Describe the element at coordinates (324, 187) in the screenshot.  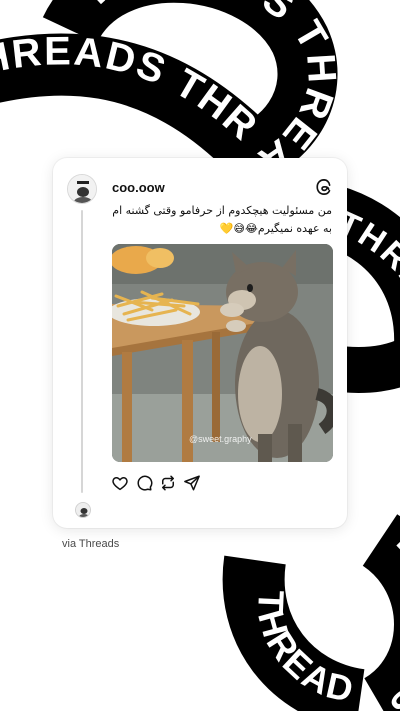
I see `threads-logo-icon` at that location.